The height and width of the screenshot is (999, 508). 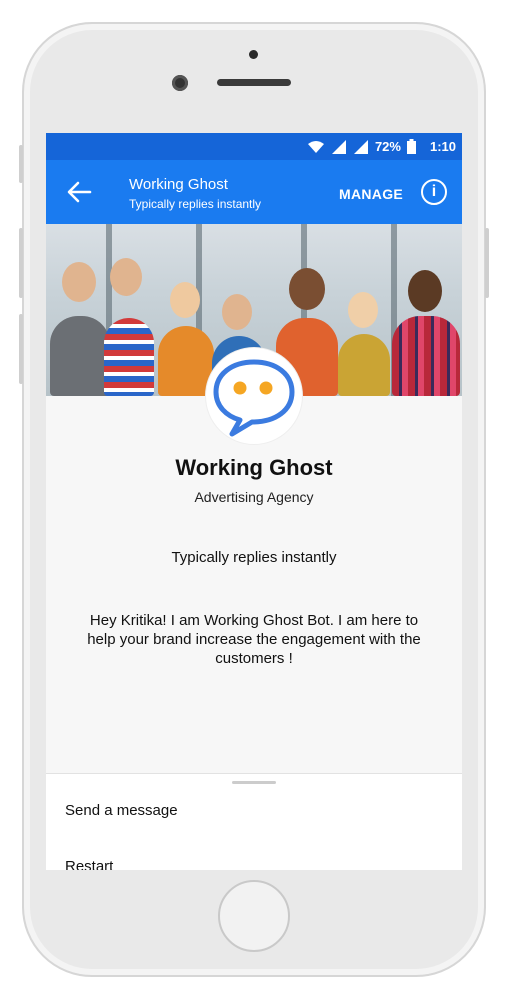 What do you see at coordinates (21, 349) in the screenshot?
I see `volume-down-button` at bounding box center [21, 349].